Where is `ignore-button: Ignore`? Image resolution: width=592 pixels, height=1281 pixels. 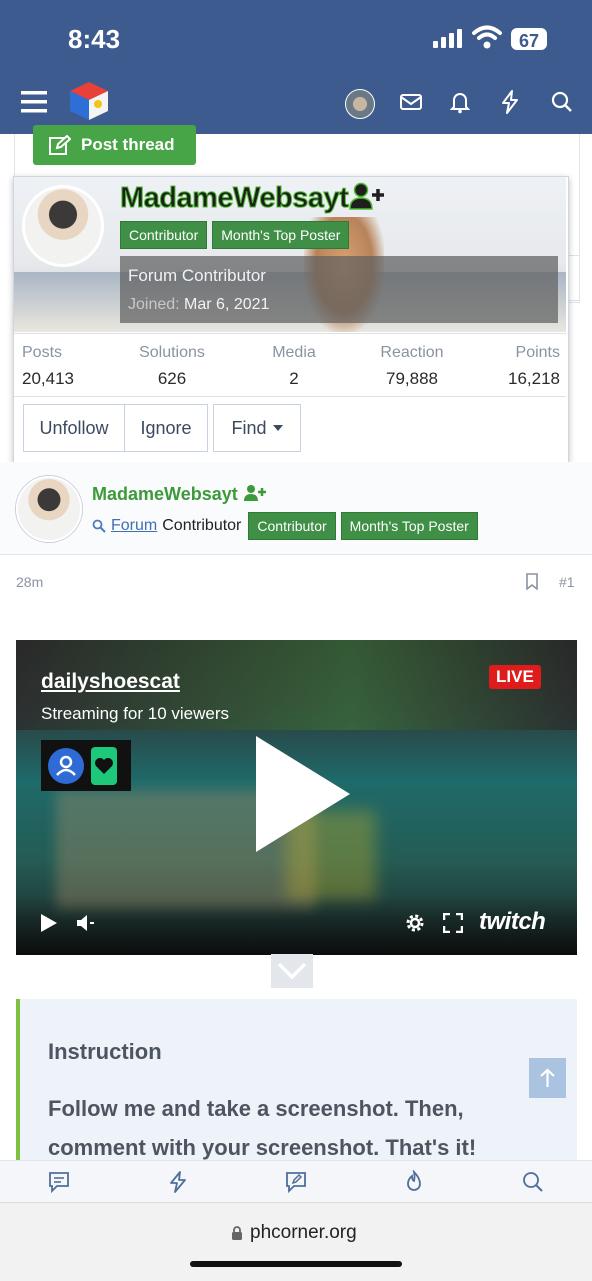
ignore-button: Ignore is located at coordinates (166, 428).